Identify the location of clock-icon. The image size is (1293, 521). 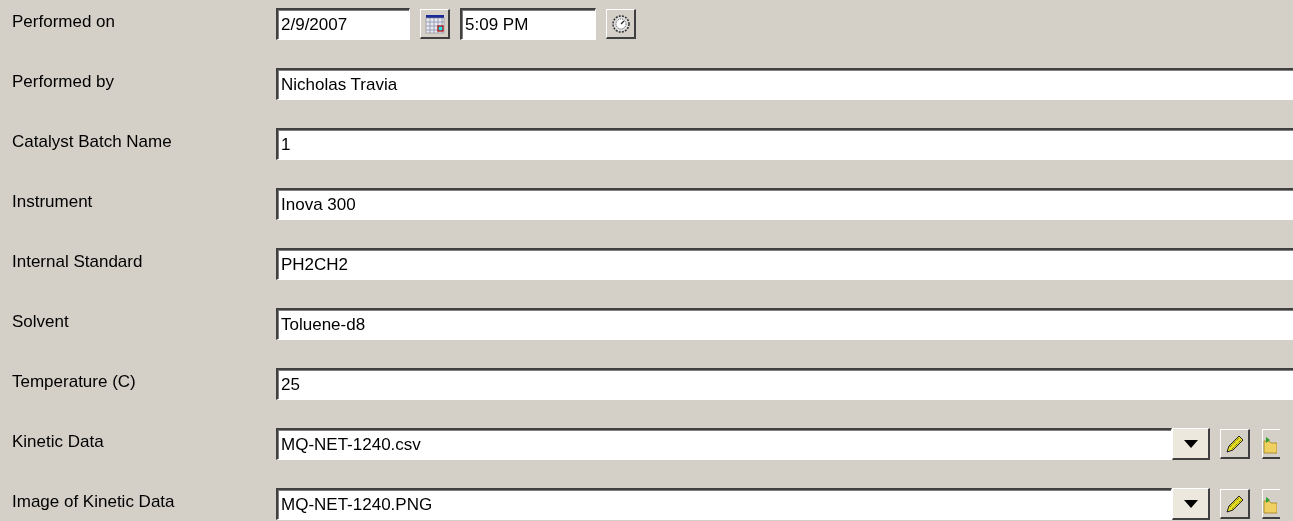
(620, 23).